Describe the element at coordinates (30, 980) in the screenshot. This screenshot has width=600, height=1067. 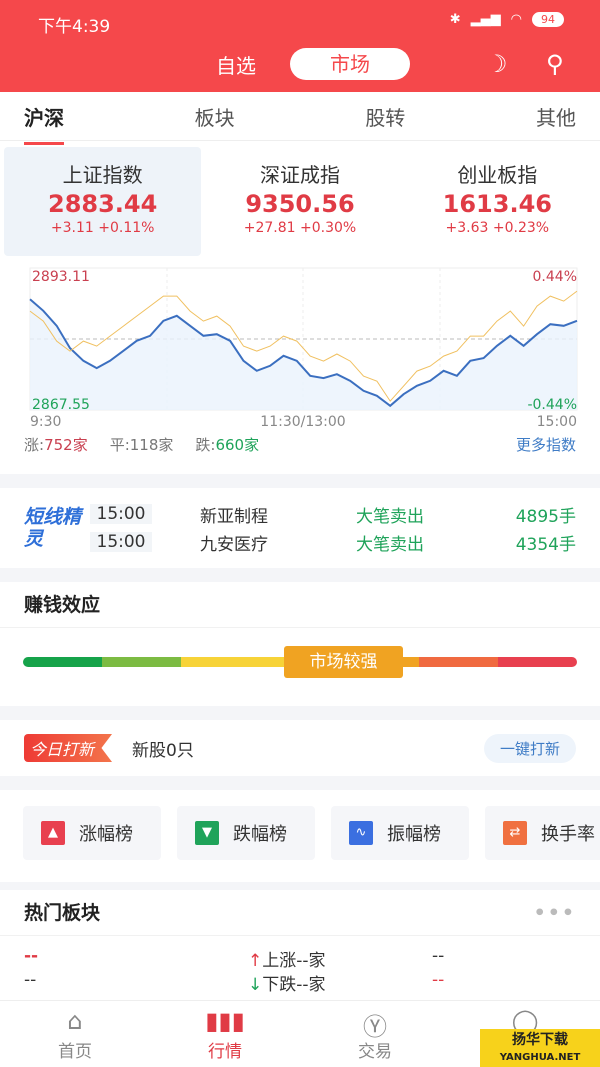
I see `sector-name: --` at that location.